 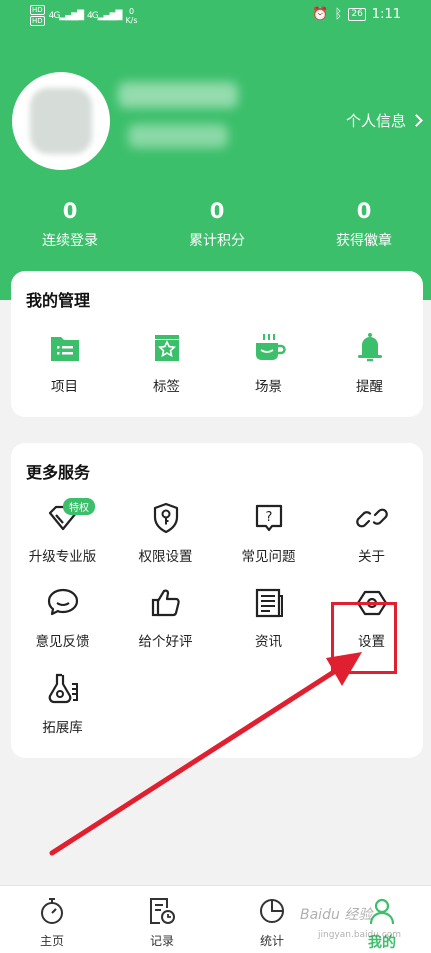 I want to click on stat-label: 累计积分, so click(x=217, y=241).